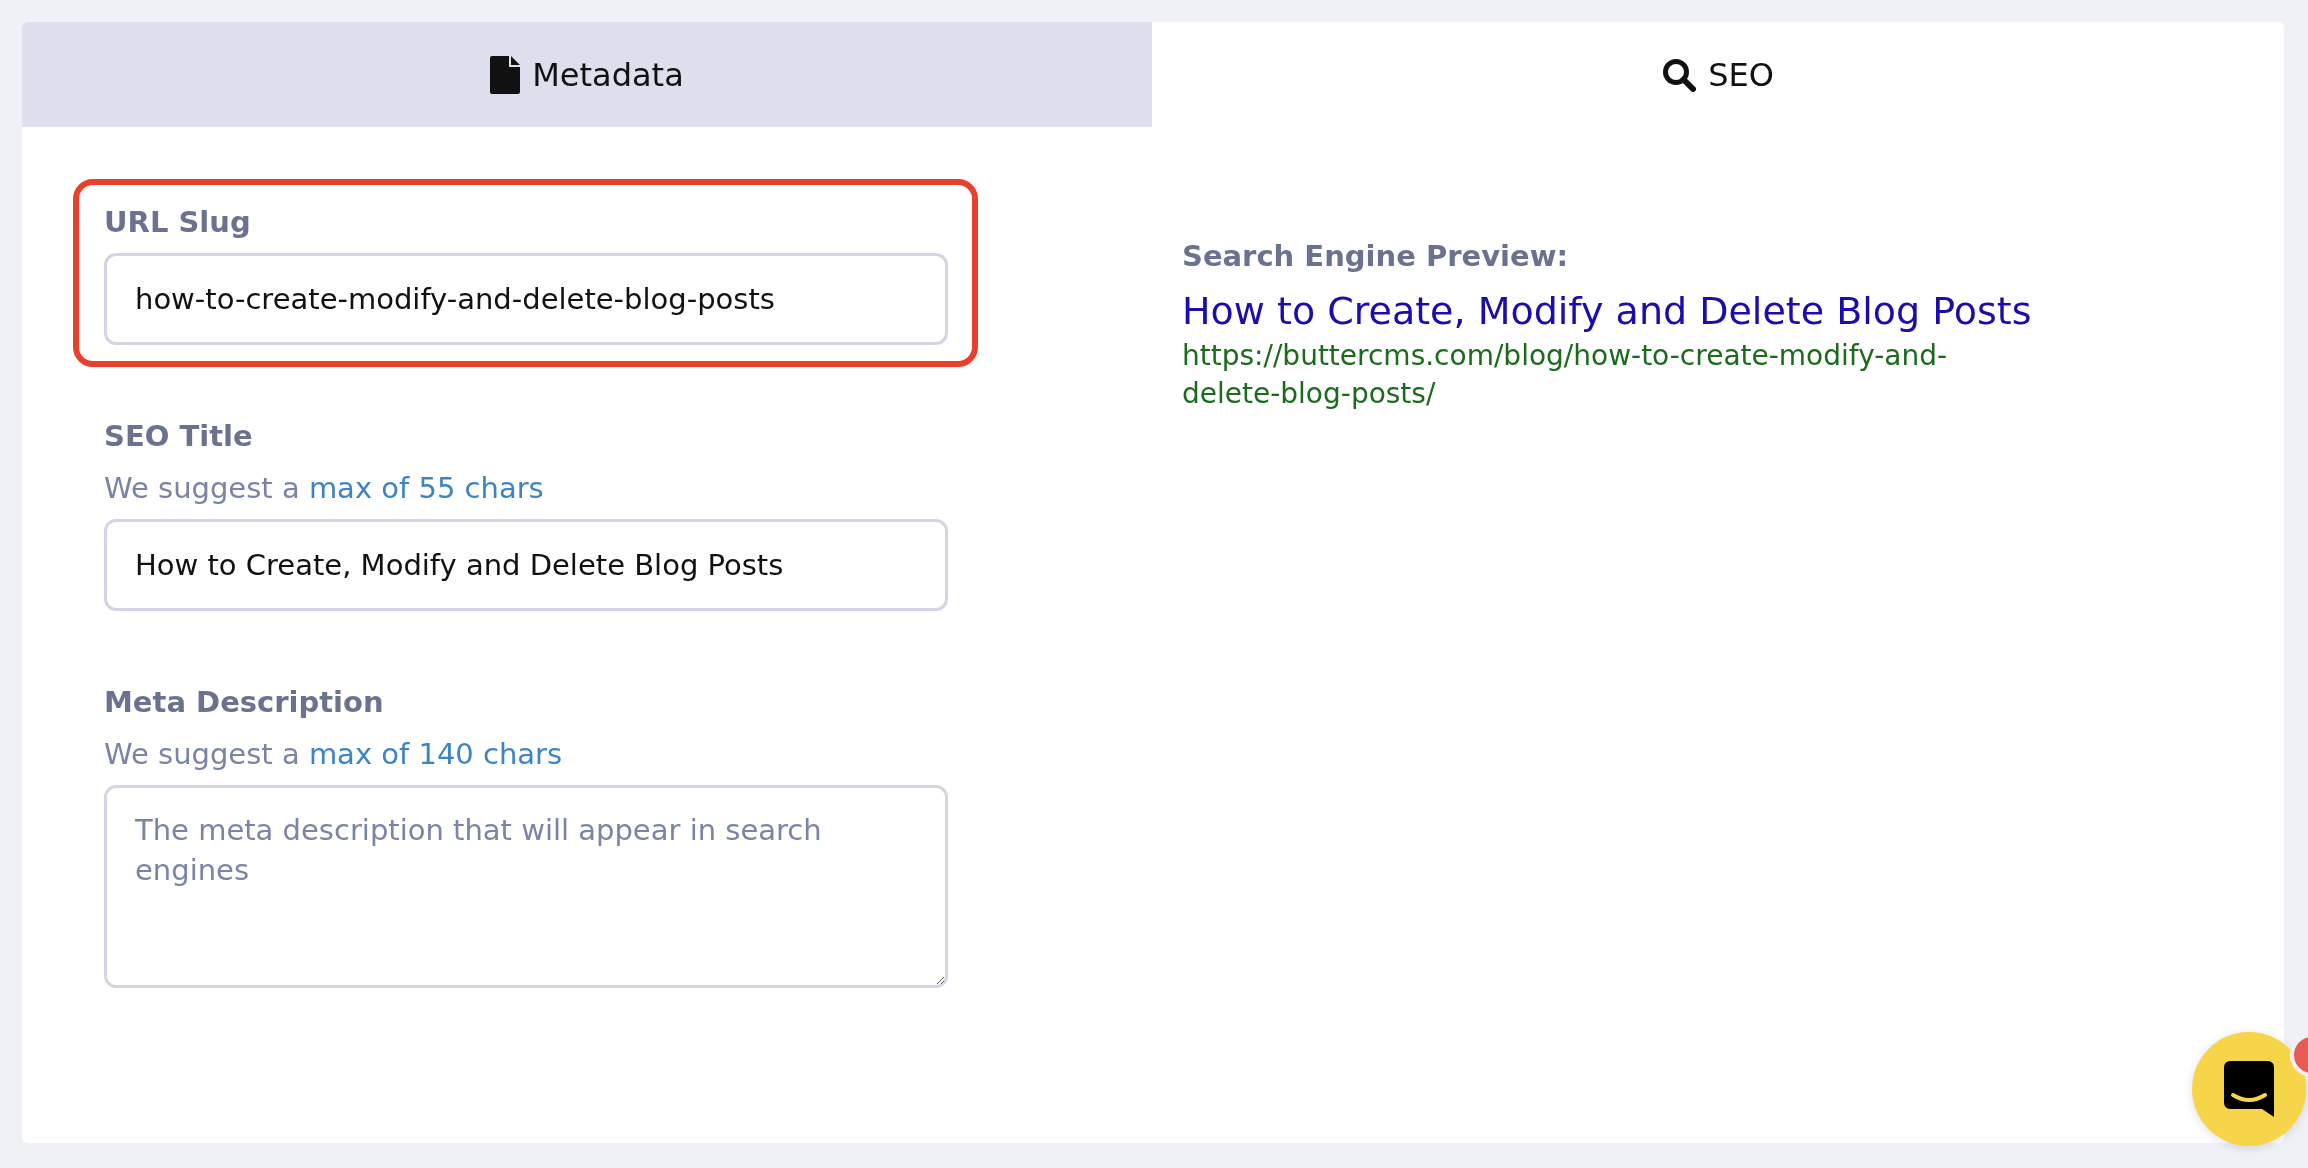 The image size is (2308, 1168). I want to click on field-label: URL Slug, so click(178, 222).